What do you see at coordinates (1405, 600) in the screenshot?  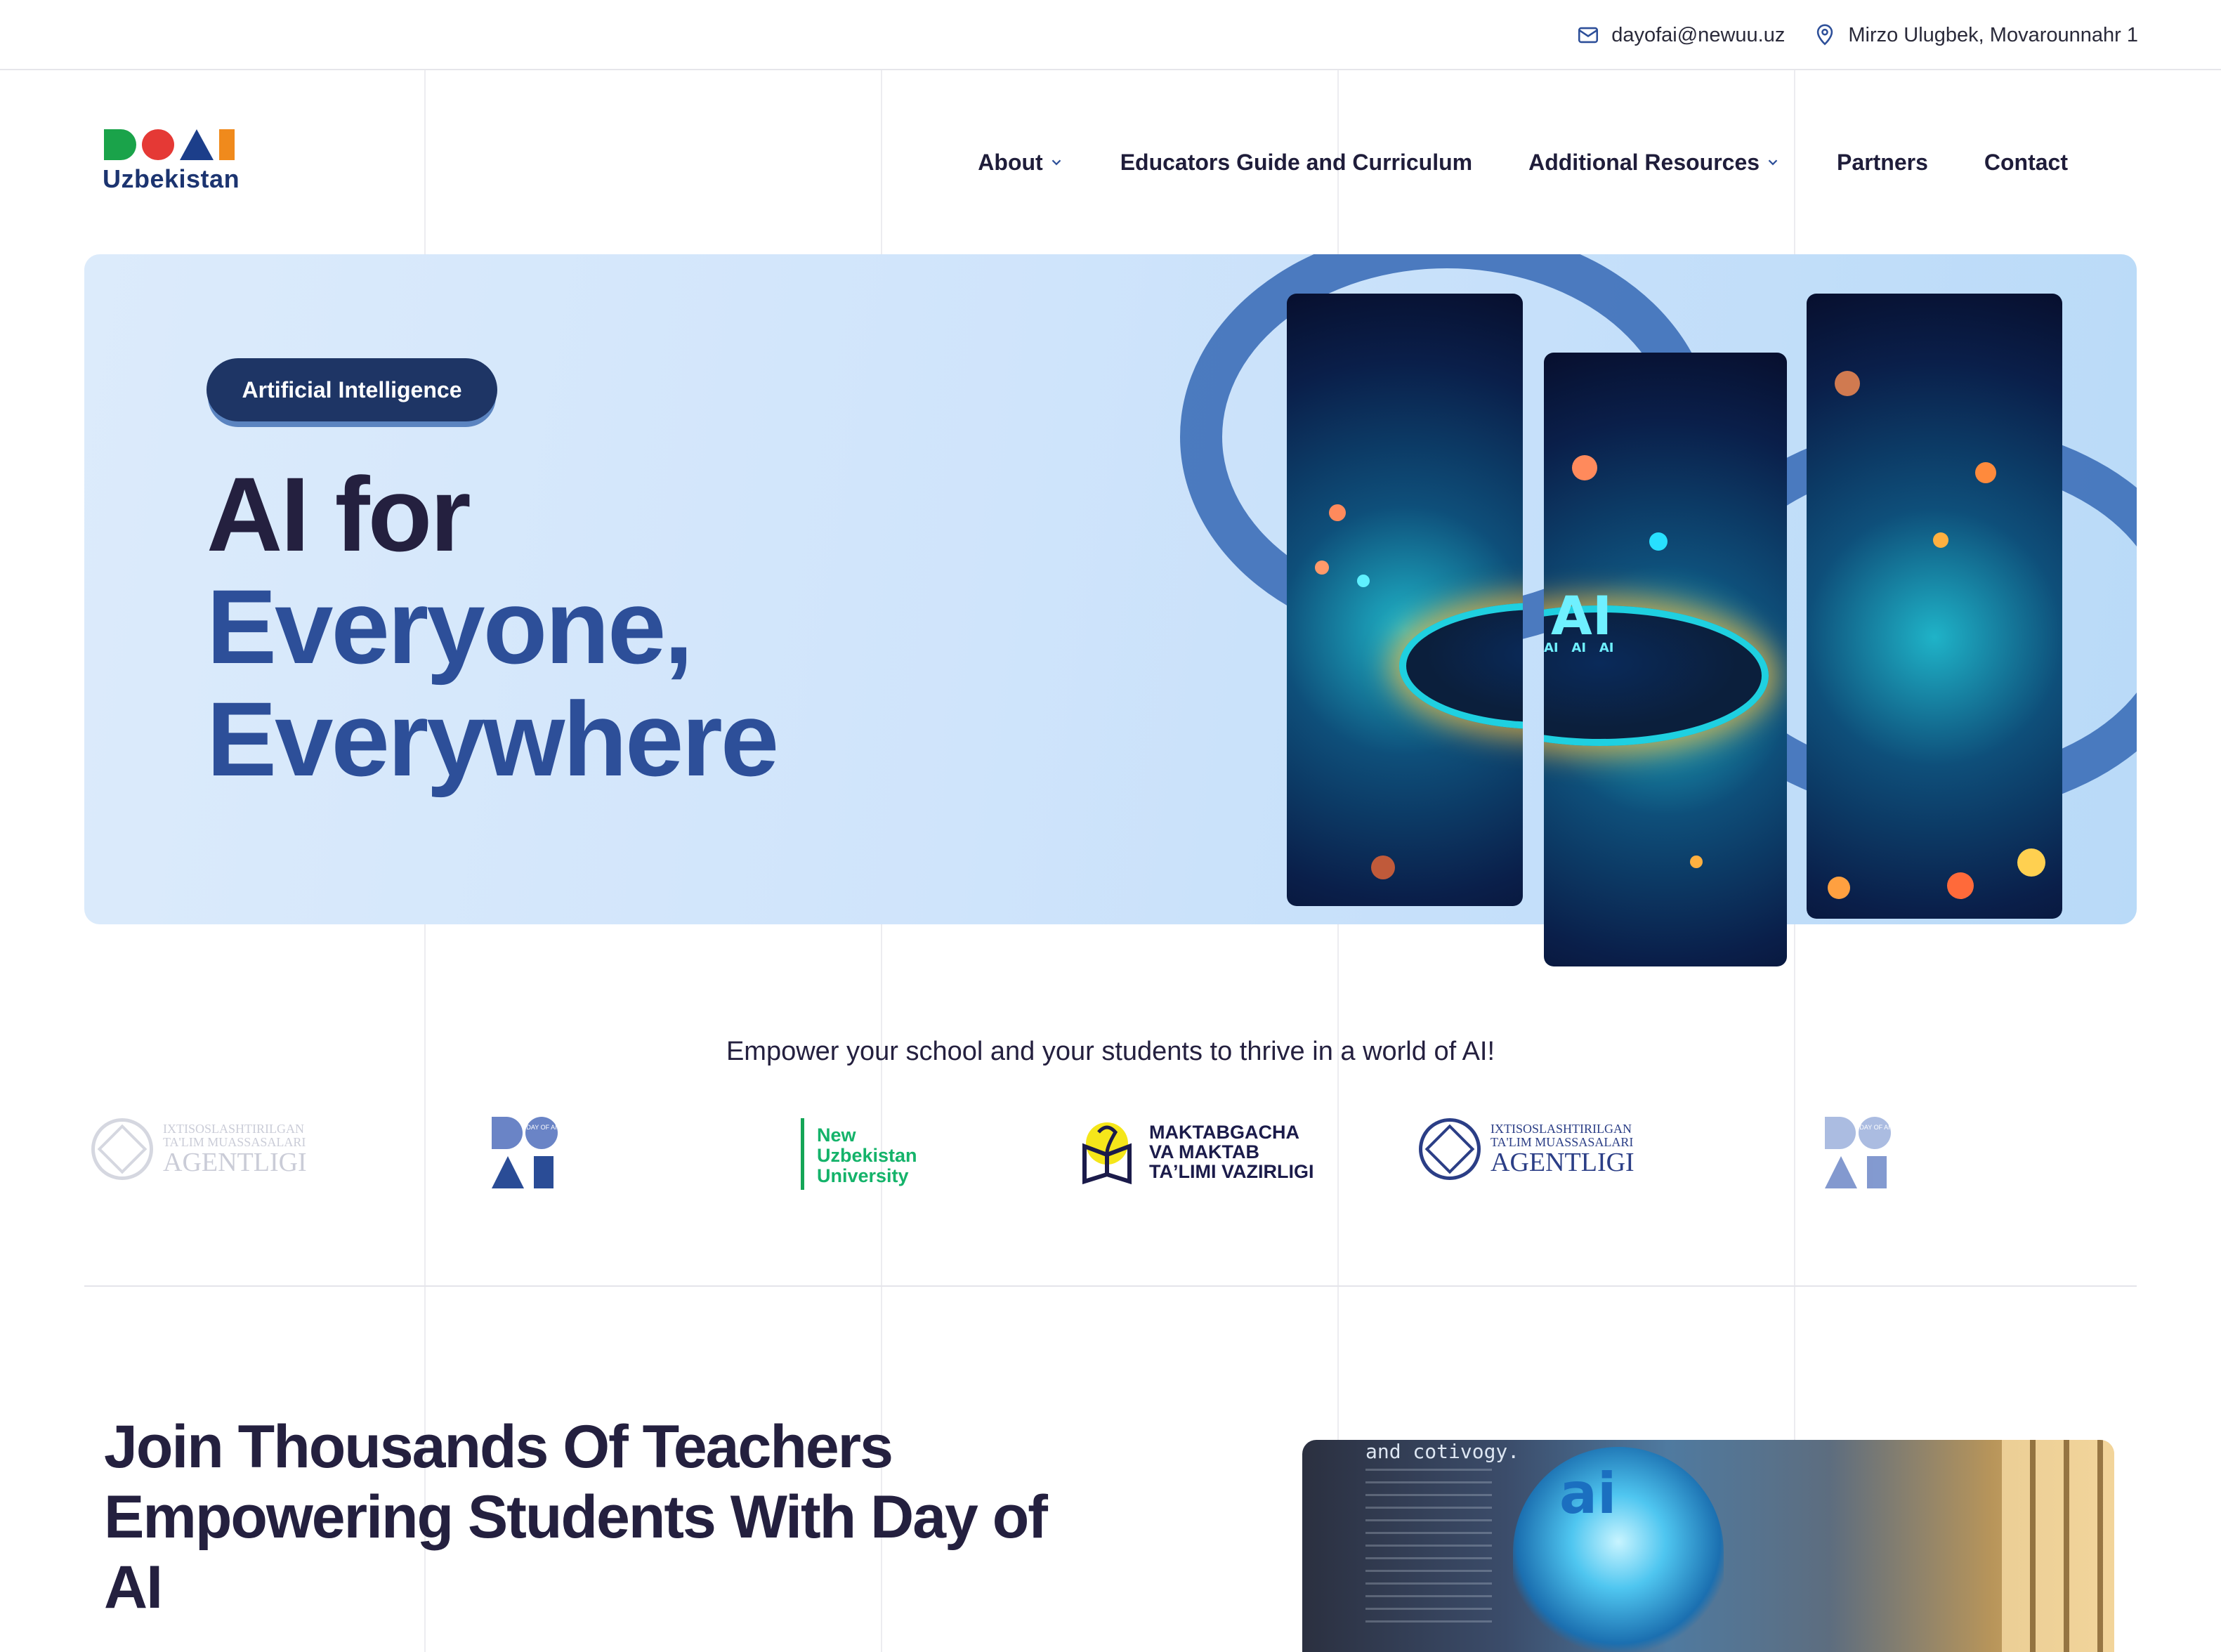 I see `hero-image-panel-left` at bounding box center [1405, 600].